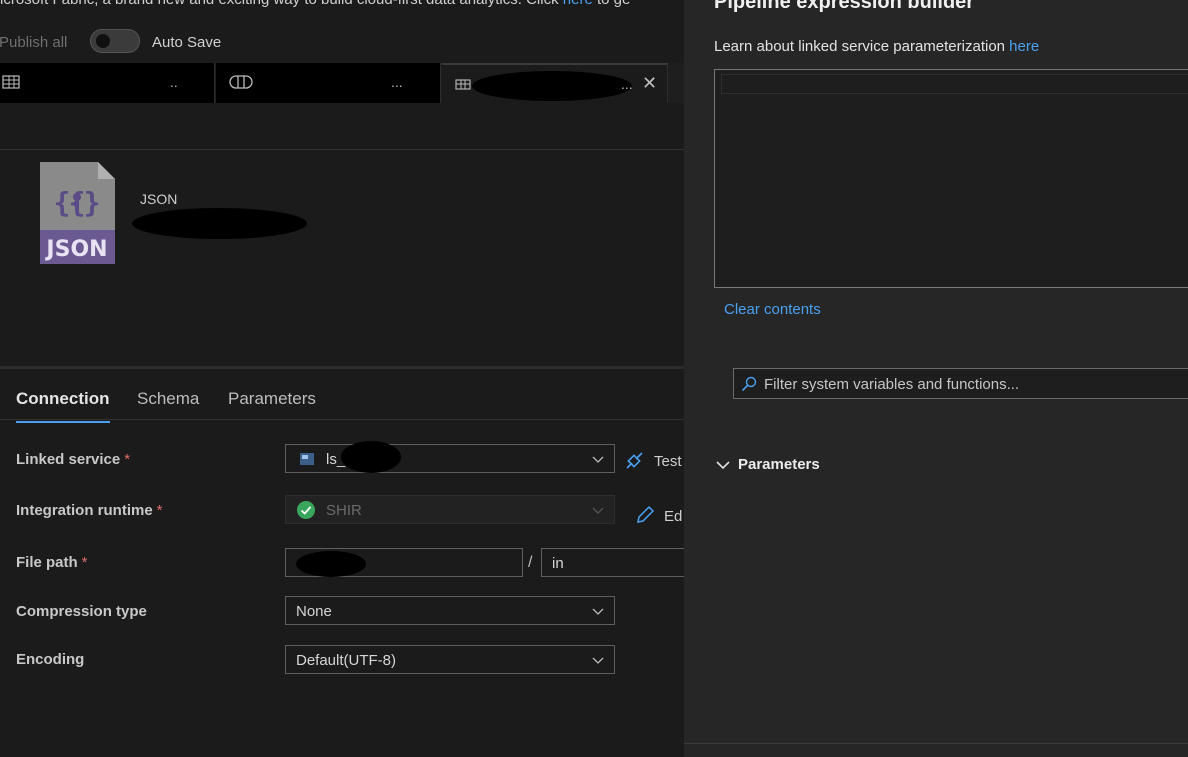 The image size is (1188, 757). What do you see at coordinates (346, 660) in the screenshot?
I see `encoding-value: Default(UTF-8)` at bounding box center [346, 660].